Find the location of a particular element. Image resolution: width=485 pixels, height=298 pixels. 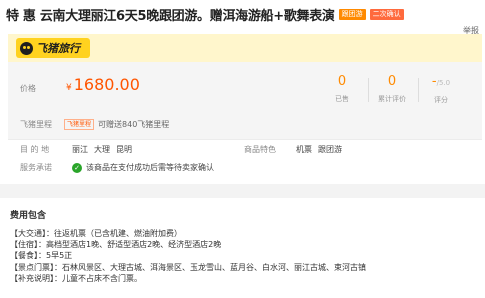

service-text: 该商品在支付成功后需等待卖家确认 is located at coordinates (150, 167).